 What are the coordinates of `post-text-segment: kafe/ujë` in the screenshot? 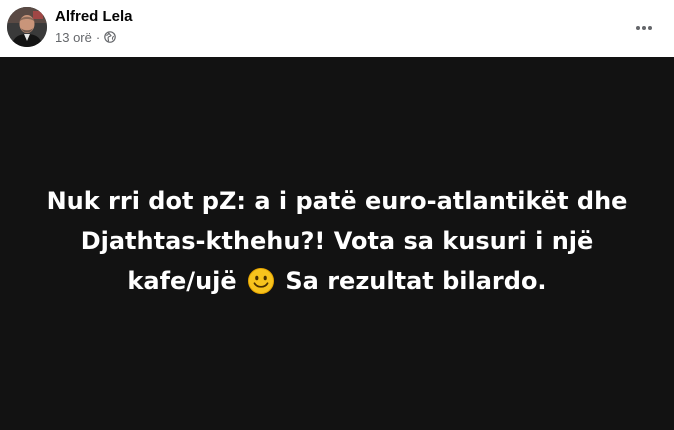 It's located at (182, 280).